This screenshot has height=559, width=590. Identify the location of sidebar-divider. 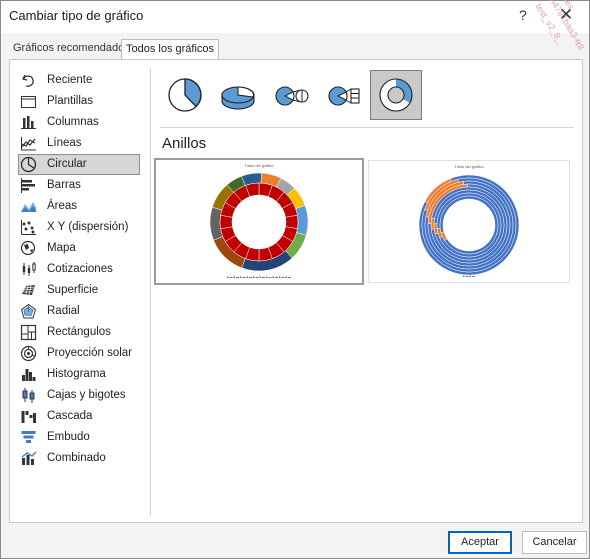
(150, 292).